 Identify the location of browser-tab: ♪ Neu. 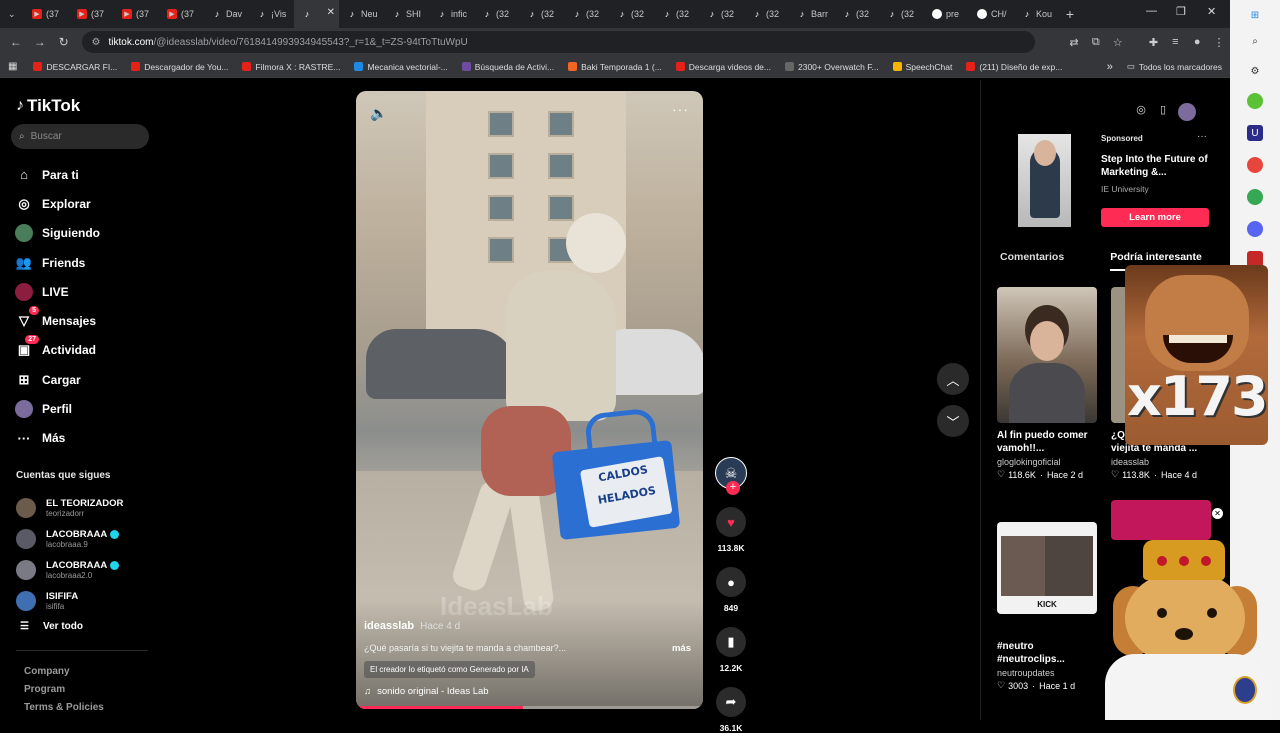
(361, 14).